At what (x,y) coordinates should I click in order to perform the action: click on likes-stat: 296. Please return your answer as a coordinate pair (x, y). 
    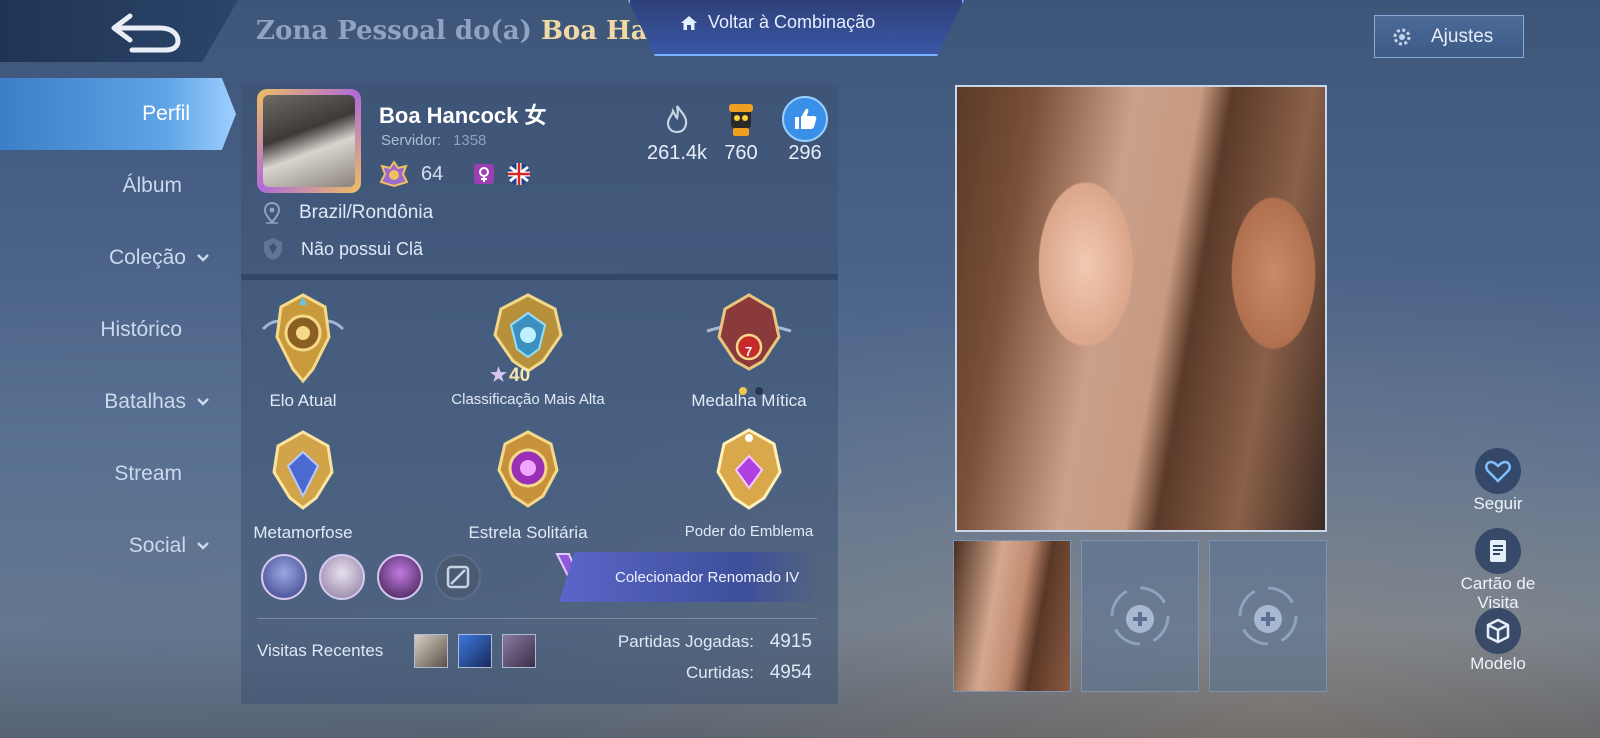
    Looking at the image, I should click on (805, 130).